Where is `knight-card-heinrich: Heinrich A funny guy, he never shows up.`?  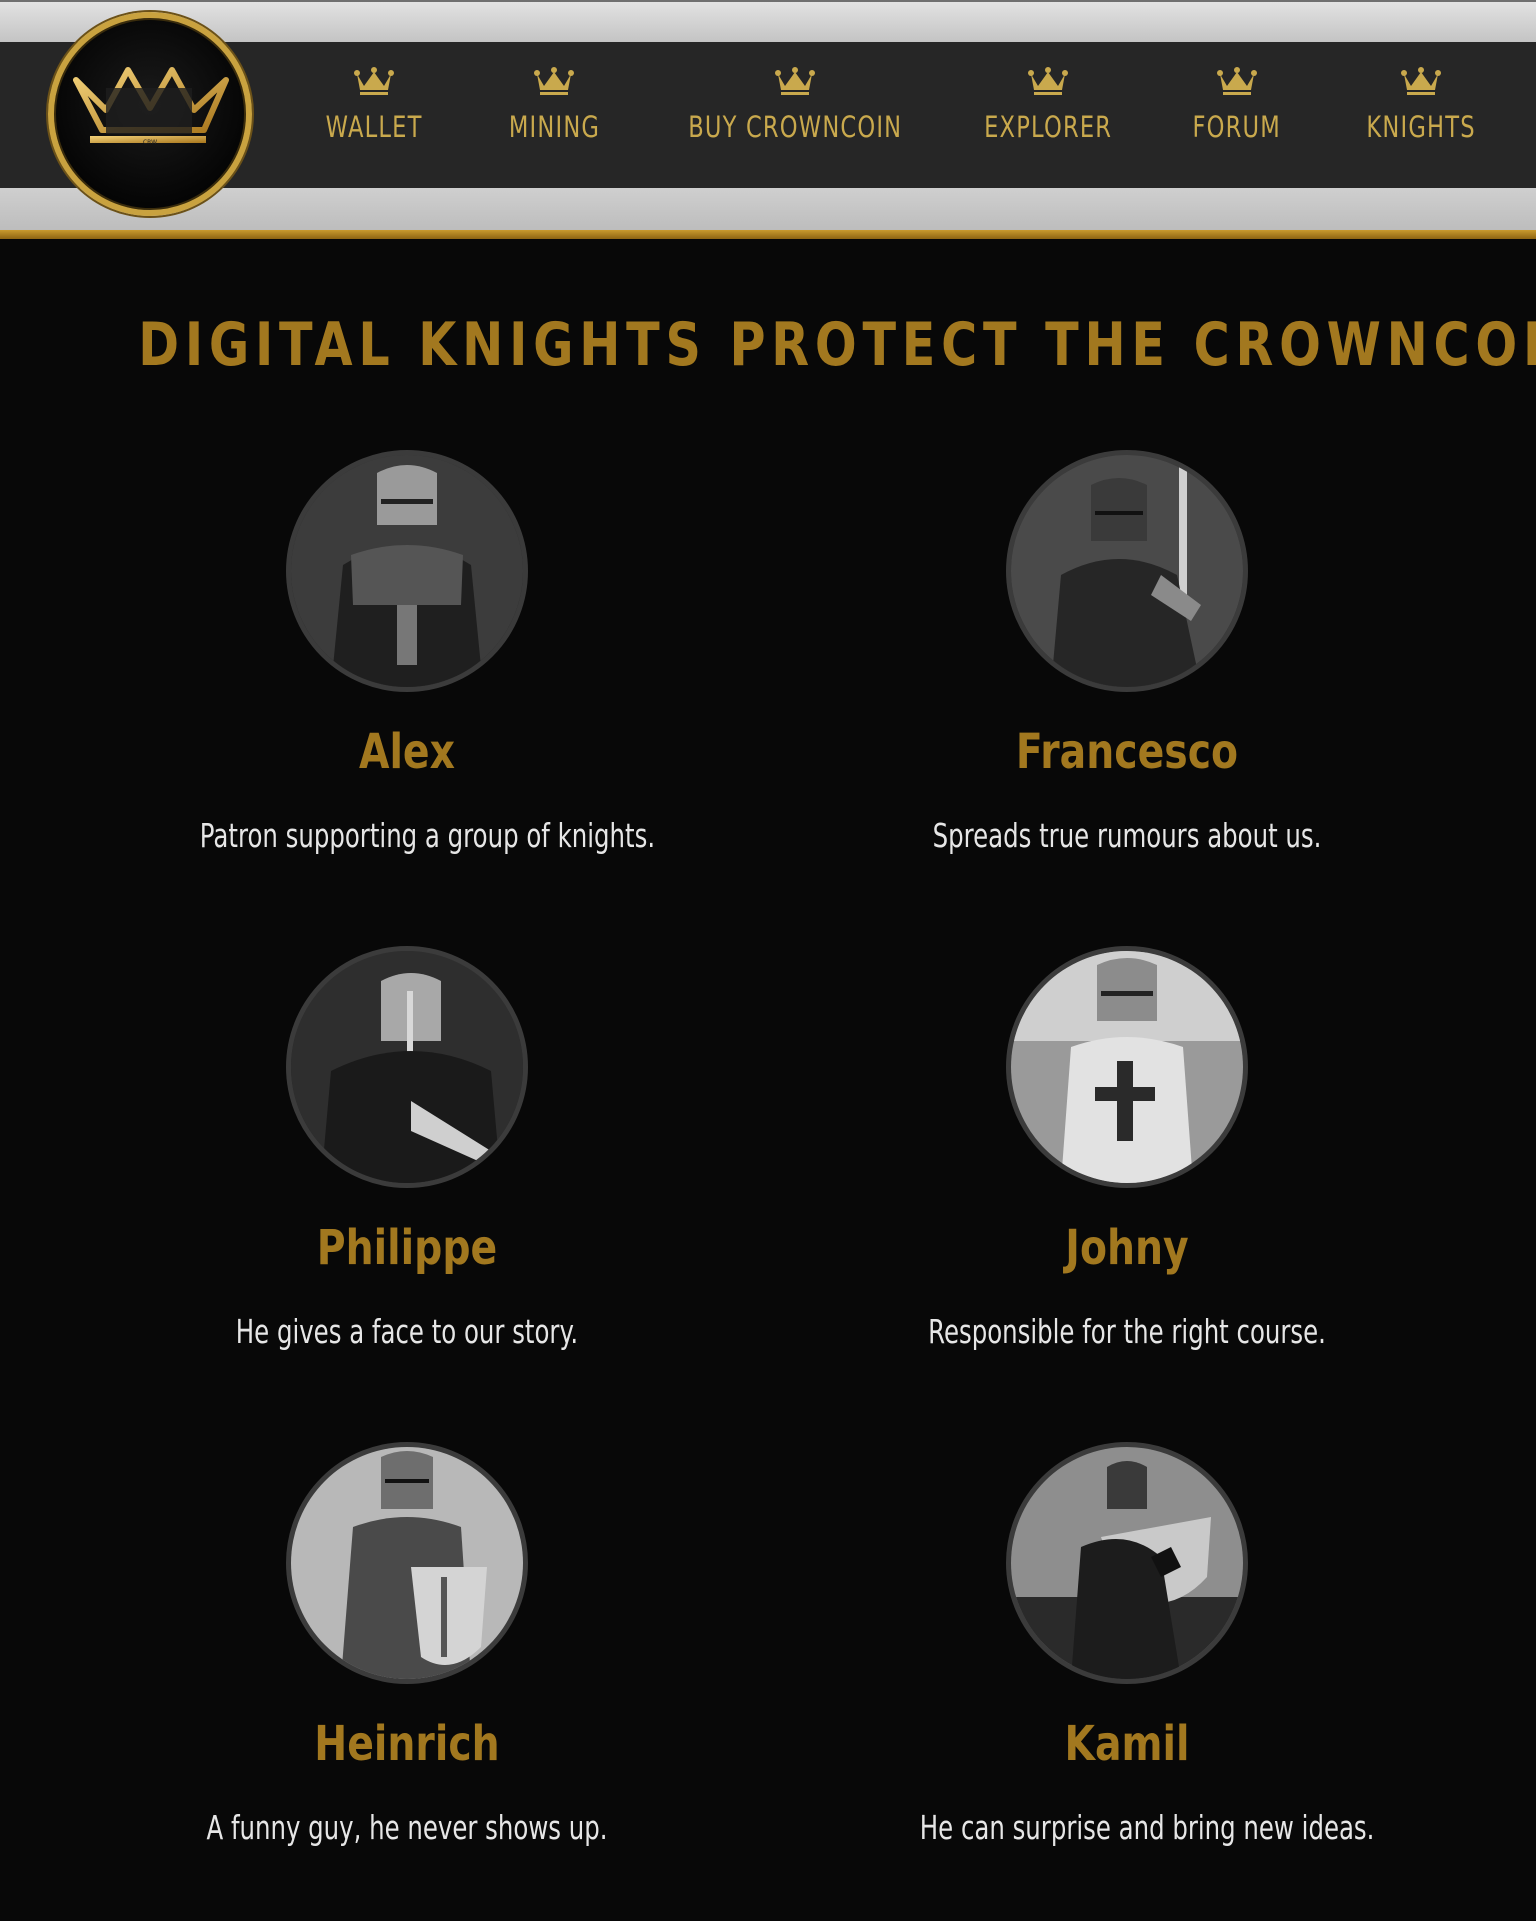 knight-card-heinrich: Heinrich A funny guy, he never shows up. is located at coordinates (407, 1644).